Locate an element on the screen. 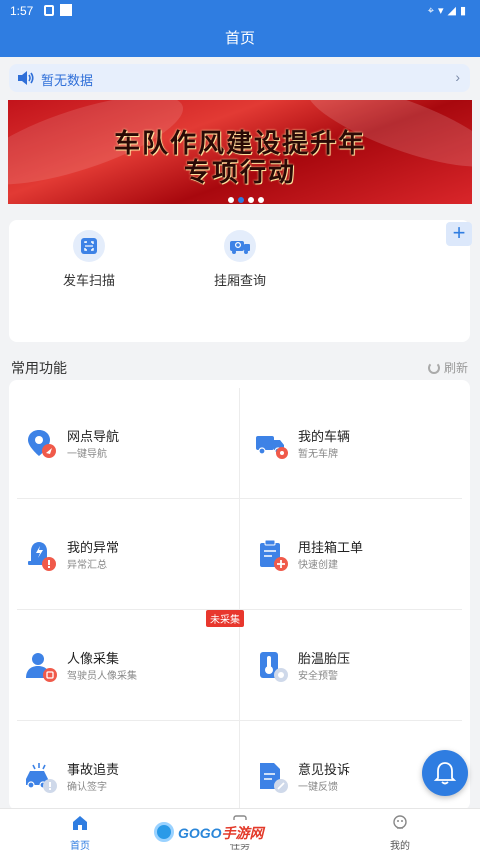  quick-action-trailer-query: 挂厢查询 is located at coordinates (240, 259).